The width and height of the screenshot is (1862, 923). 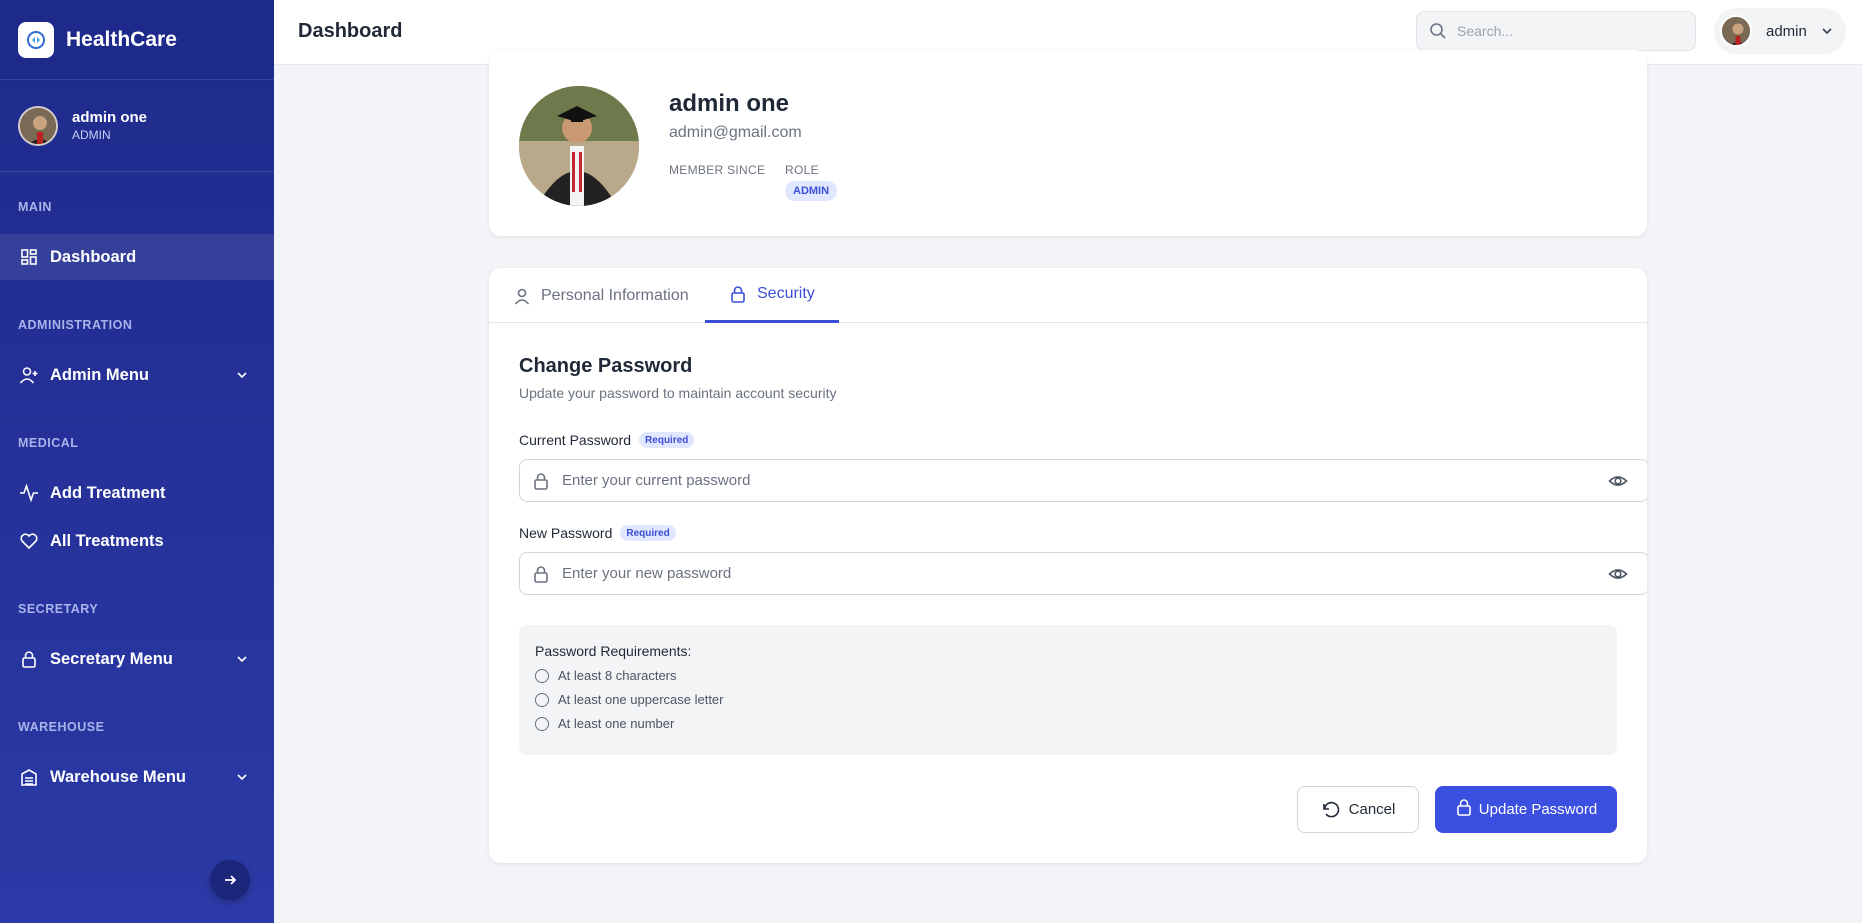 I want to click on sidebar-item-dashboard: Dashboard, so click(x=137, y=257).